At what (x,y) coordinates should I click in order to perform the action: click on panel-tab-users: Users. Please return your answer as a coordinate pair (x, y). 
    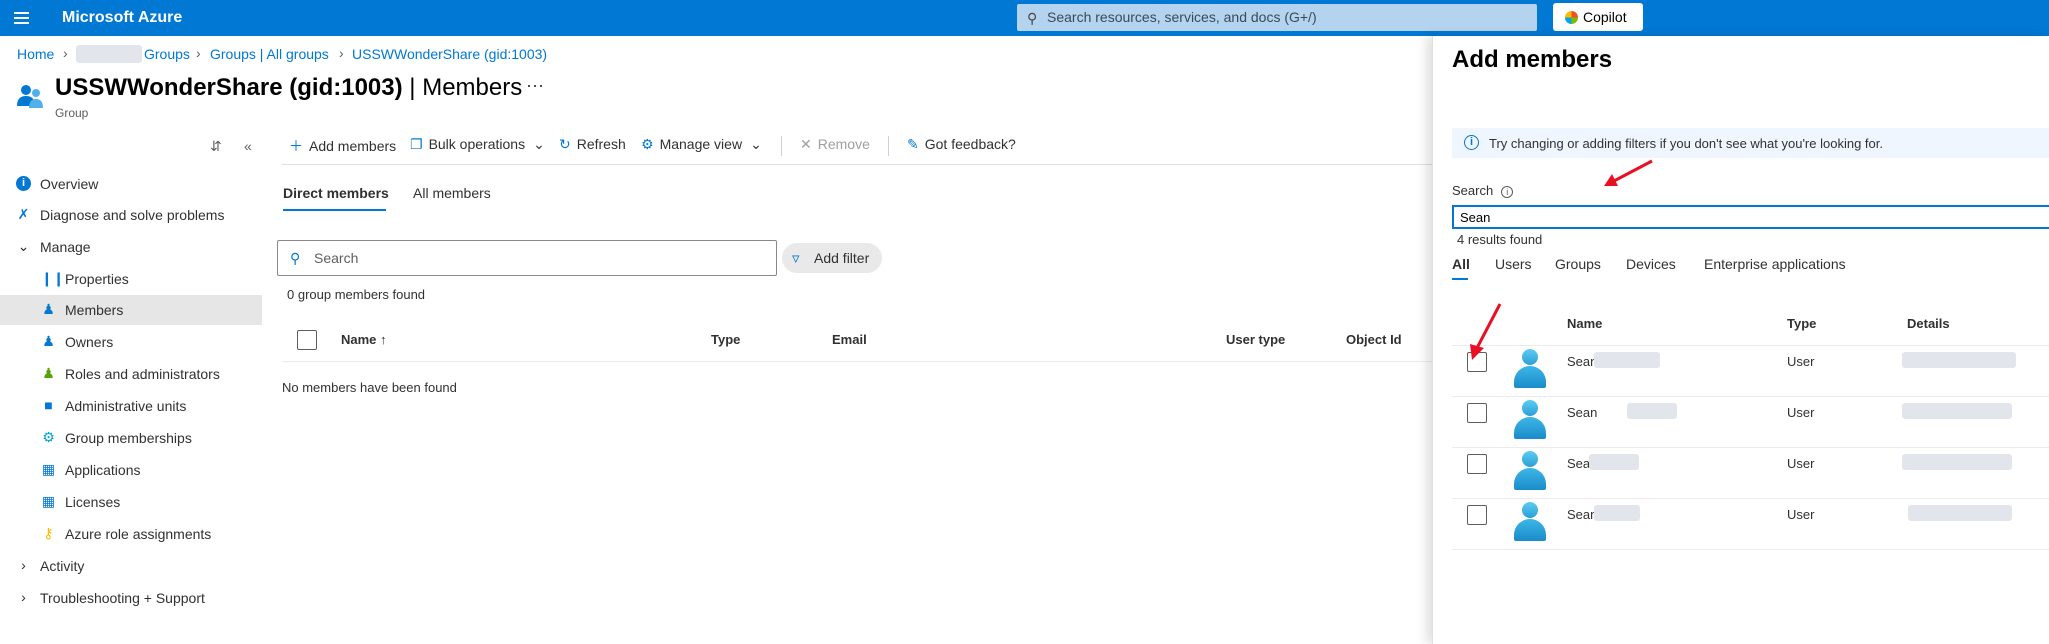
    Looking at the image, I should click on (1513, 264).